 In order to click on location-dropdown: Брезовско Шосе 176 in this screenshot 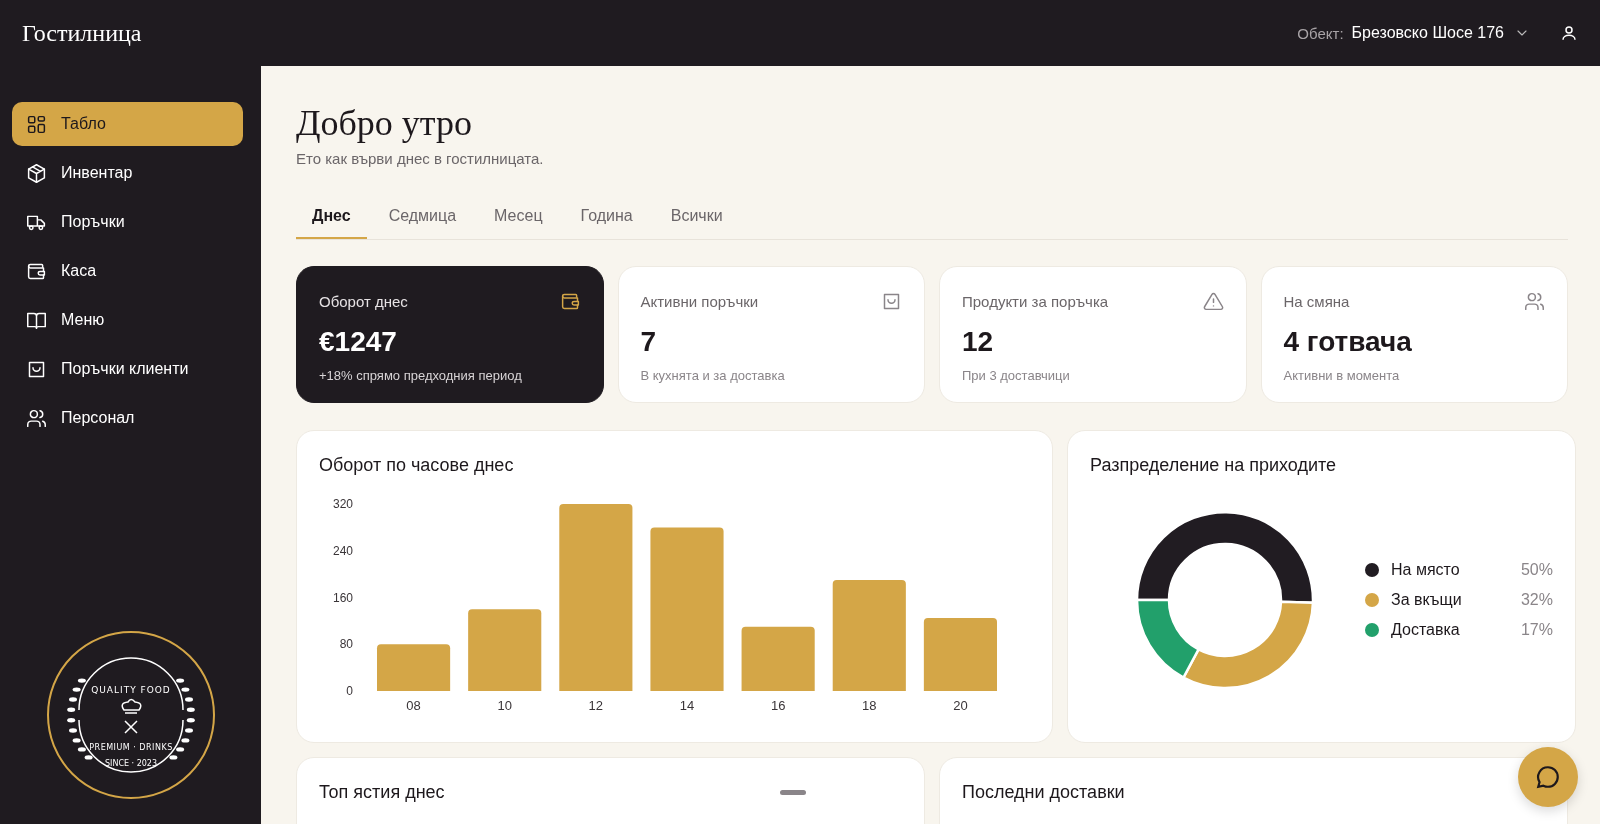, I will do `click(1440, 33)`.